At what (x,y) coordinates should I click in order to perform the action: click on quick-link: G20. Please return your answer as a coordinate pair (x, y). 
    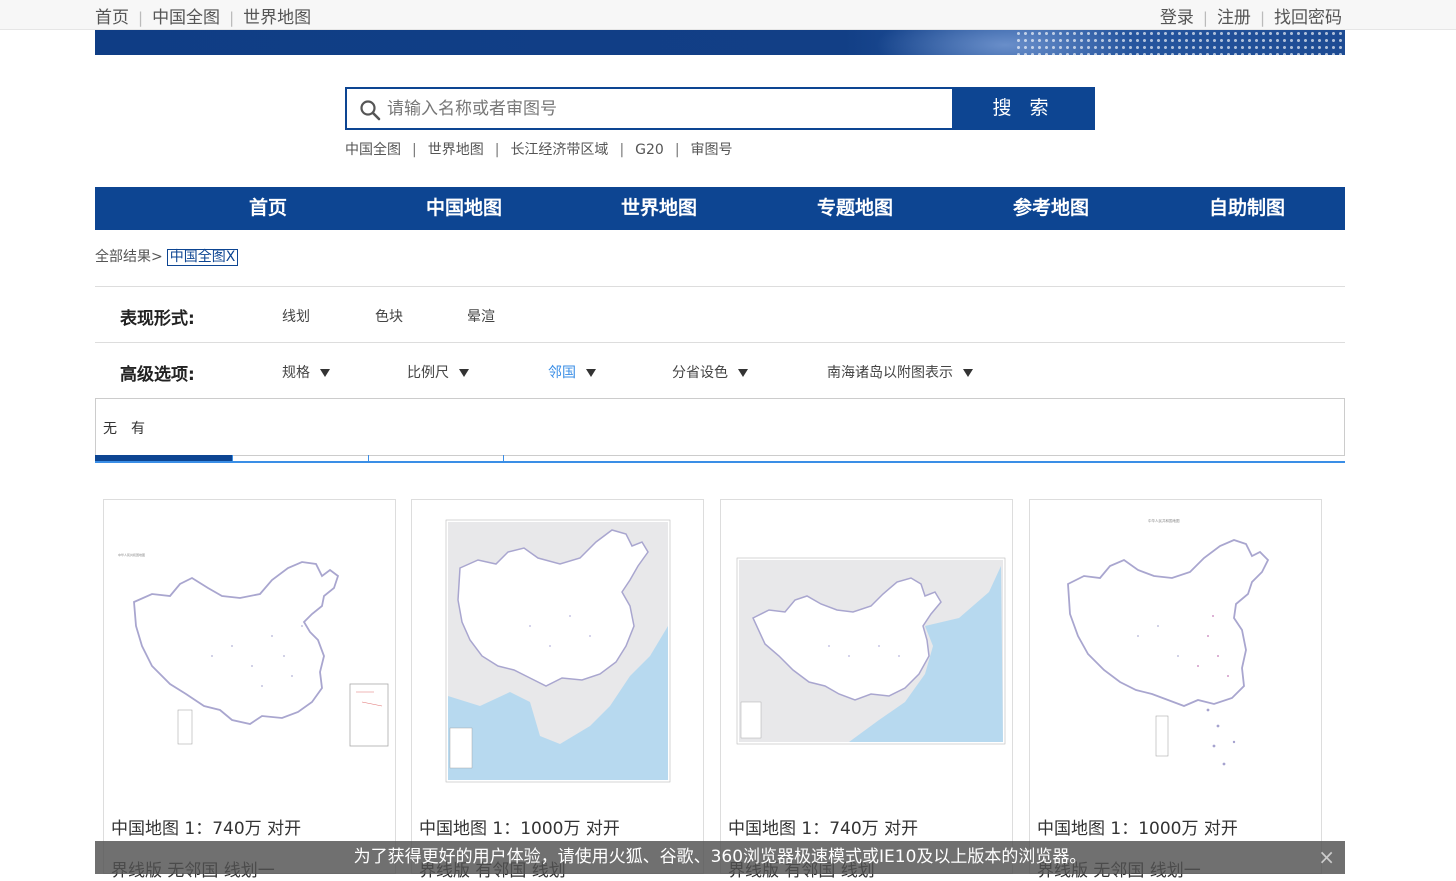
    Looking at the image, I should click on (649, 150).